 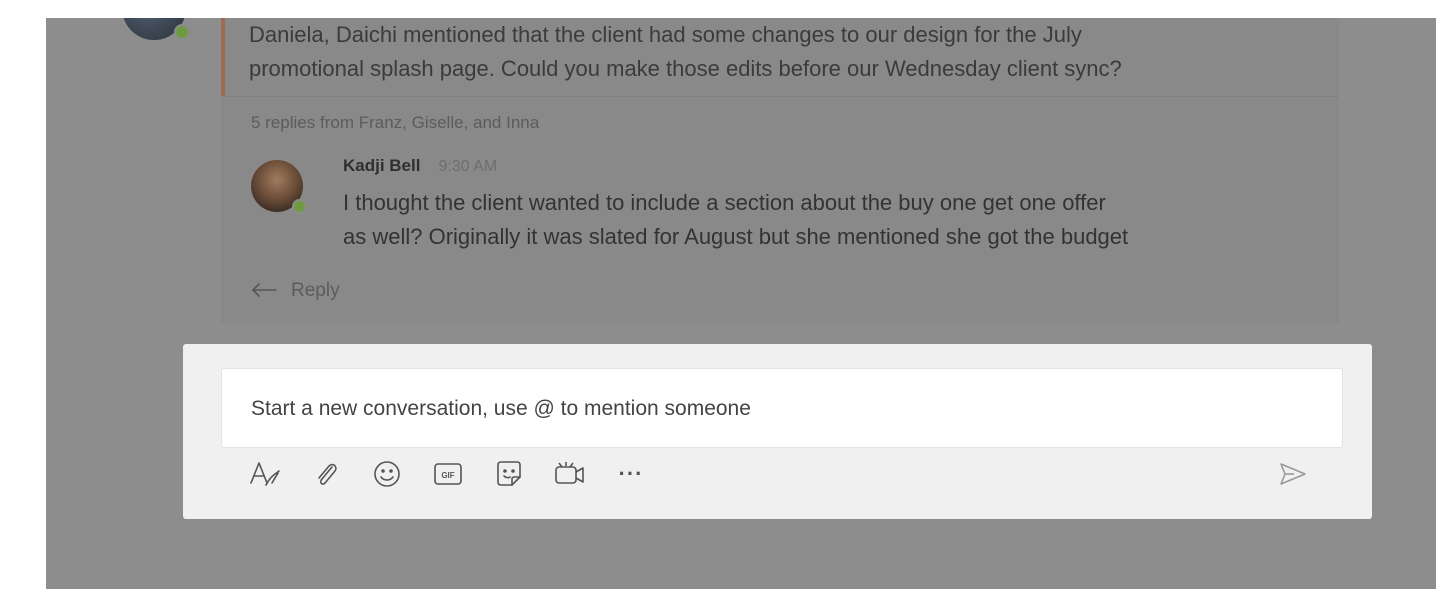 I want to click on send-icon, so click(x=1293, y=474).